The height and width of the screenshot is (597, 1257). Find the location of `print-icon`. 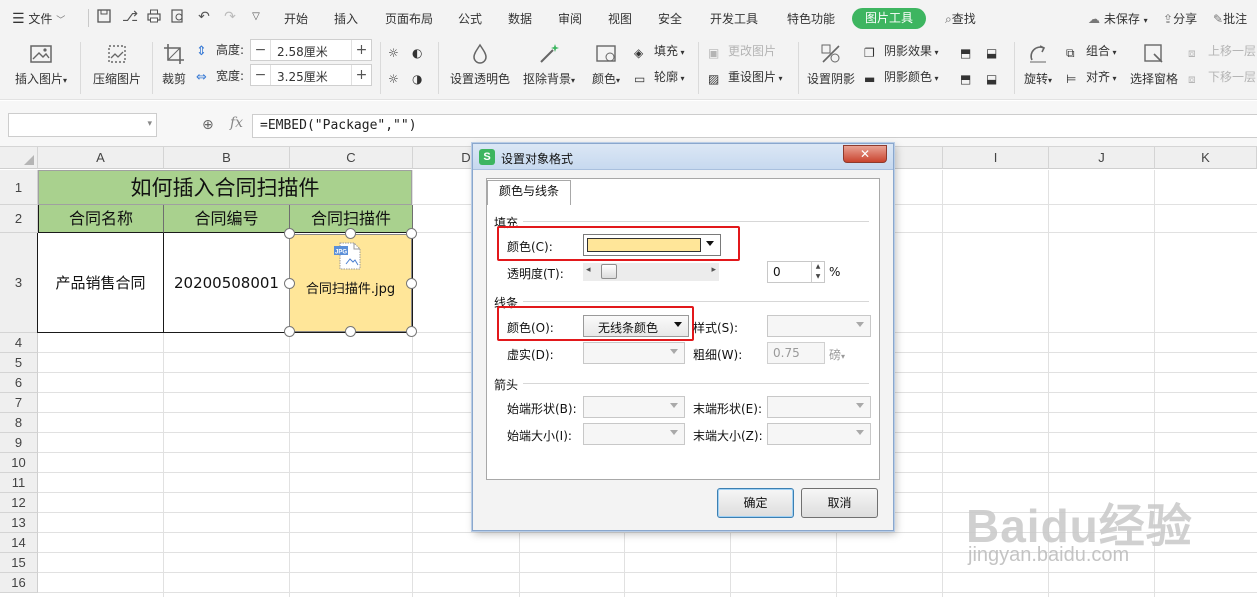

print-icon is located at coordinates (154, 17).